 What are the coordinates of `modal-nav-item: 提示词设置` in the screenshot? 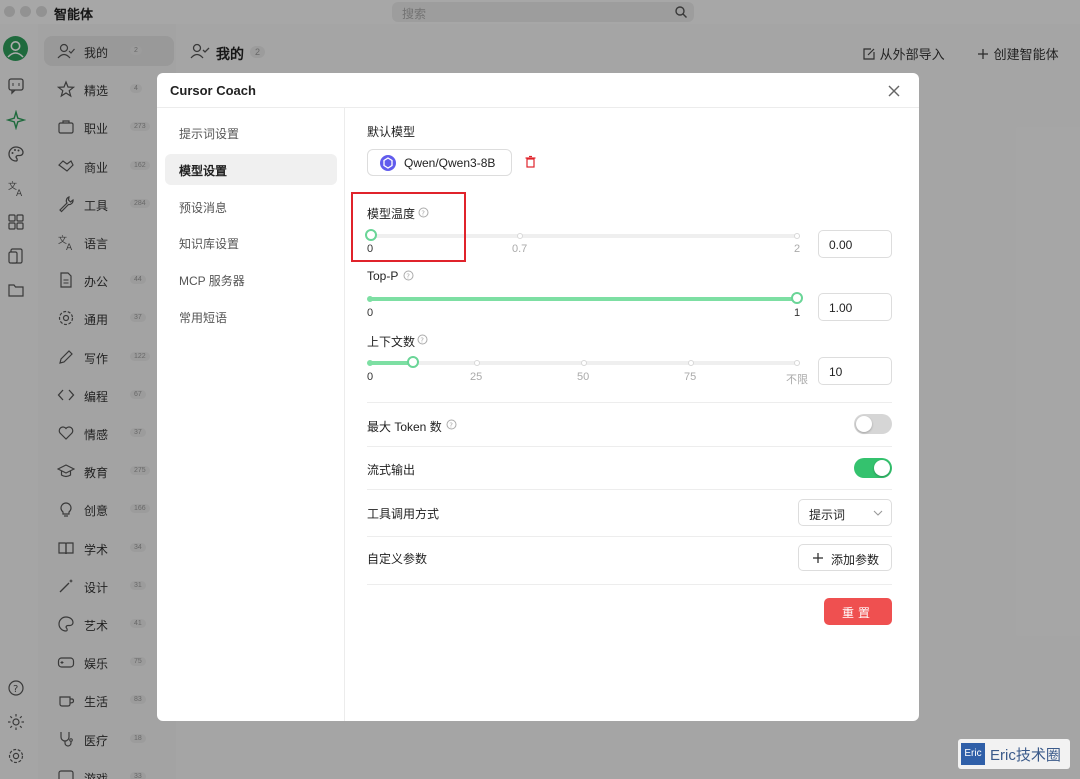 It's located at (251, 132).